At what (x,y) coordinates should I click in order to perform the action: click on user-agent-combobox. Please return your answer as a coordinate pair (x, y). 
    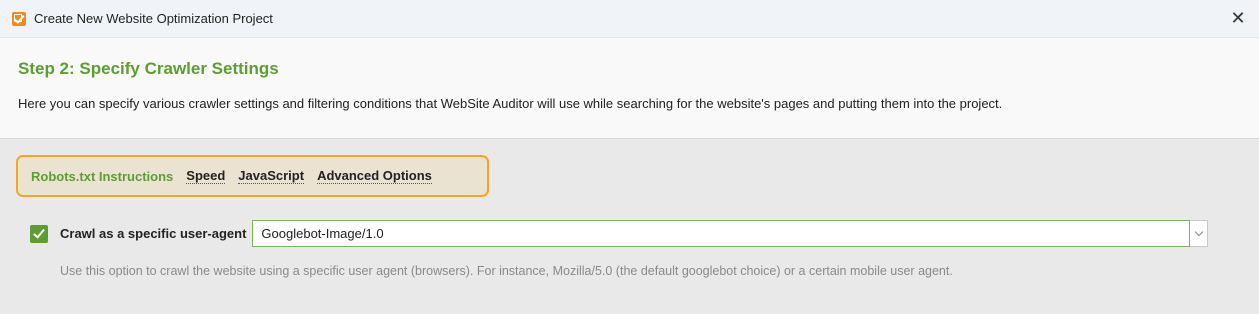
    Looking at the image, I should click on (730, 233).